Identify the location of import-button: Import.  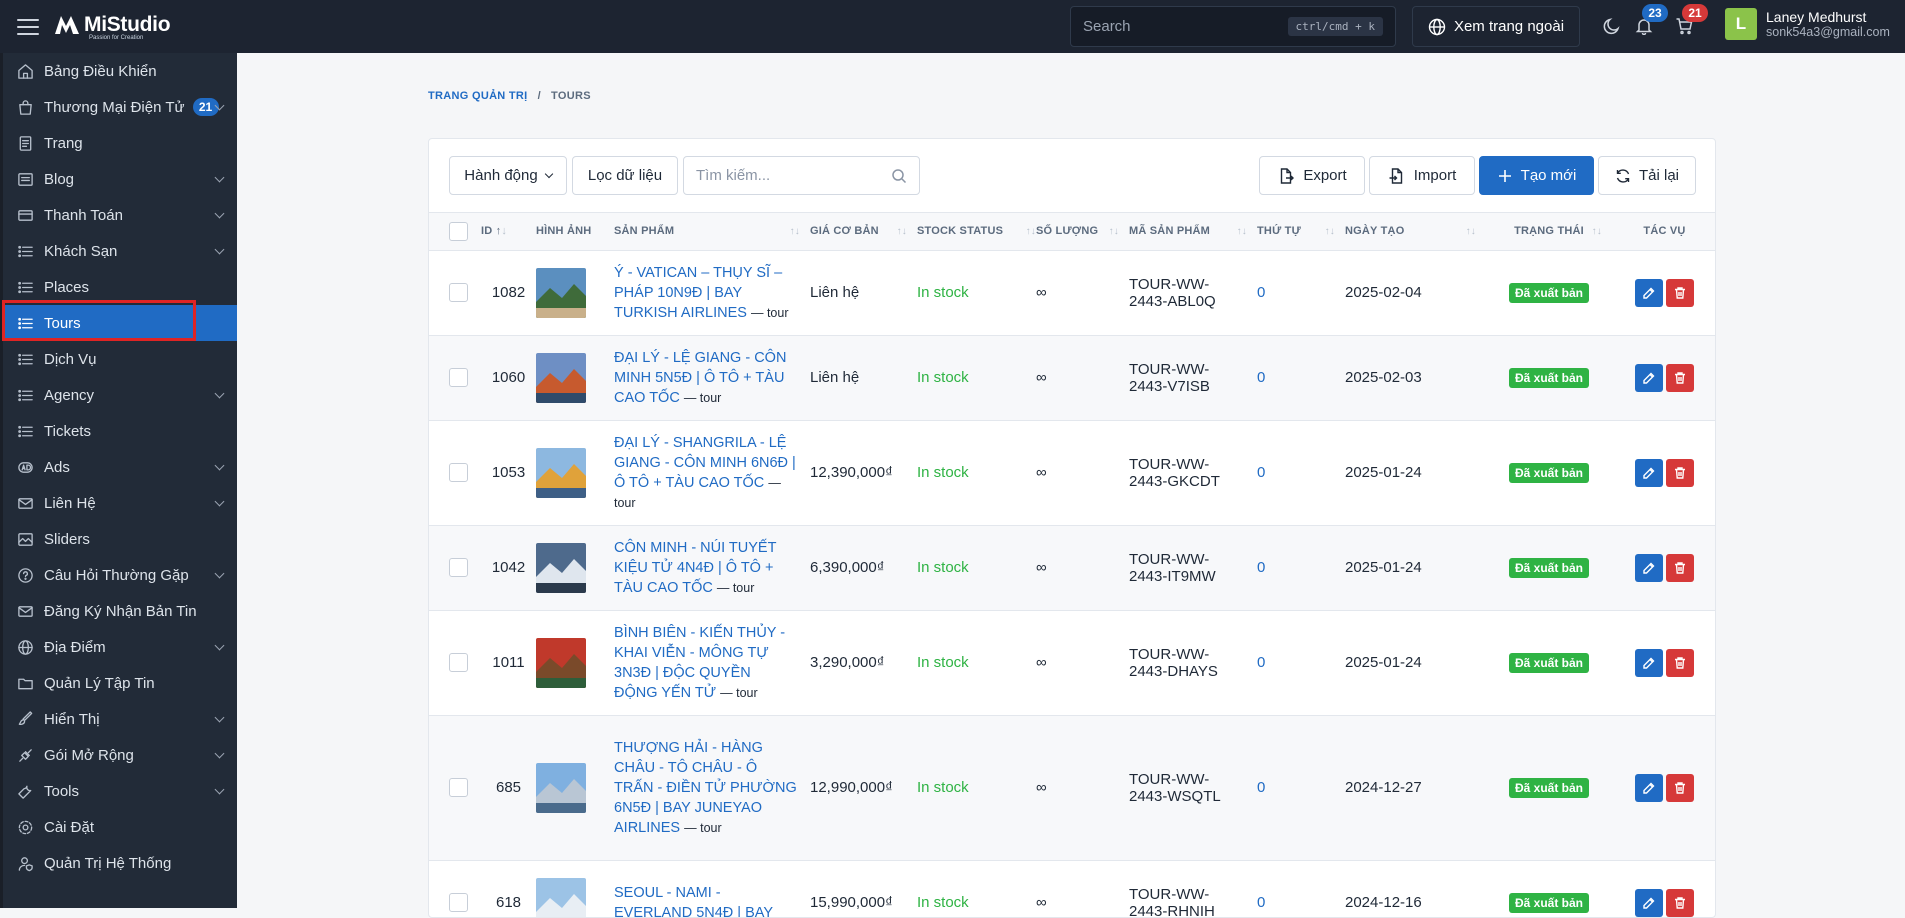
(1422, 175).